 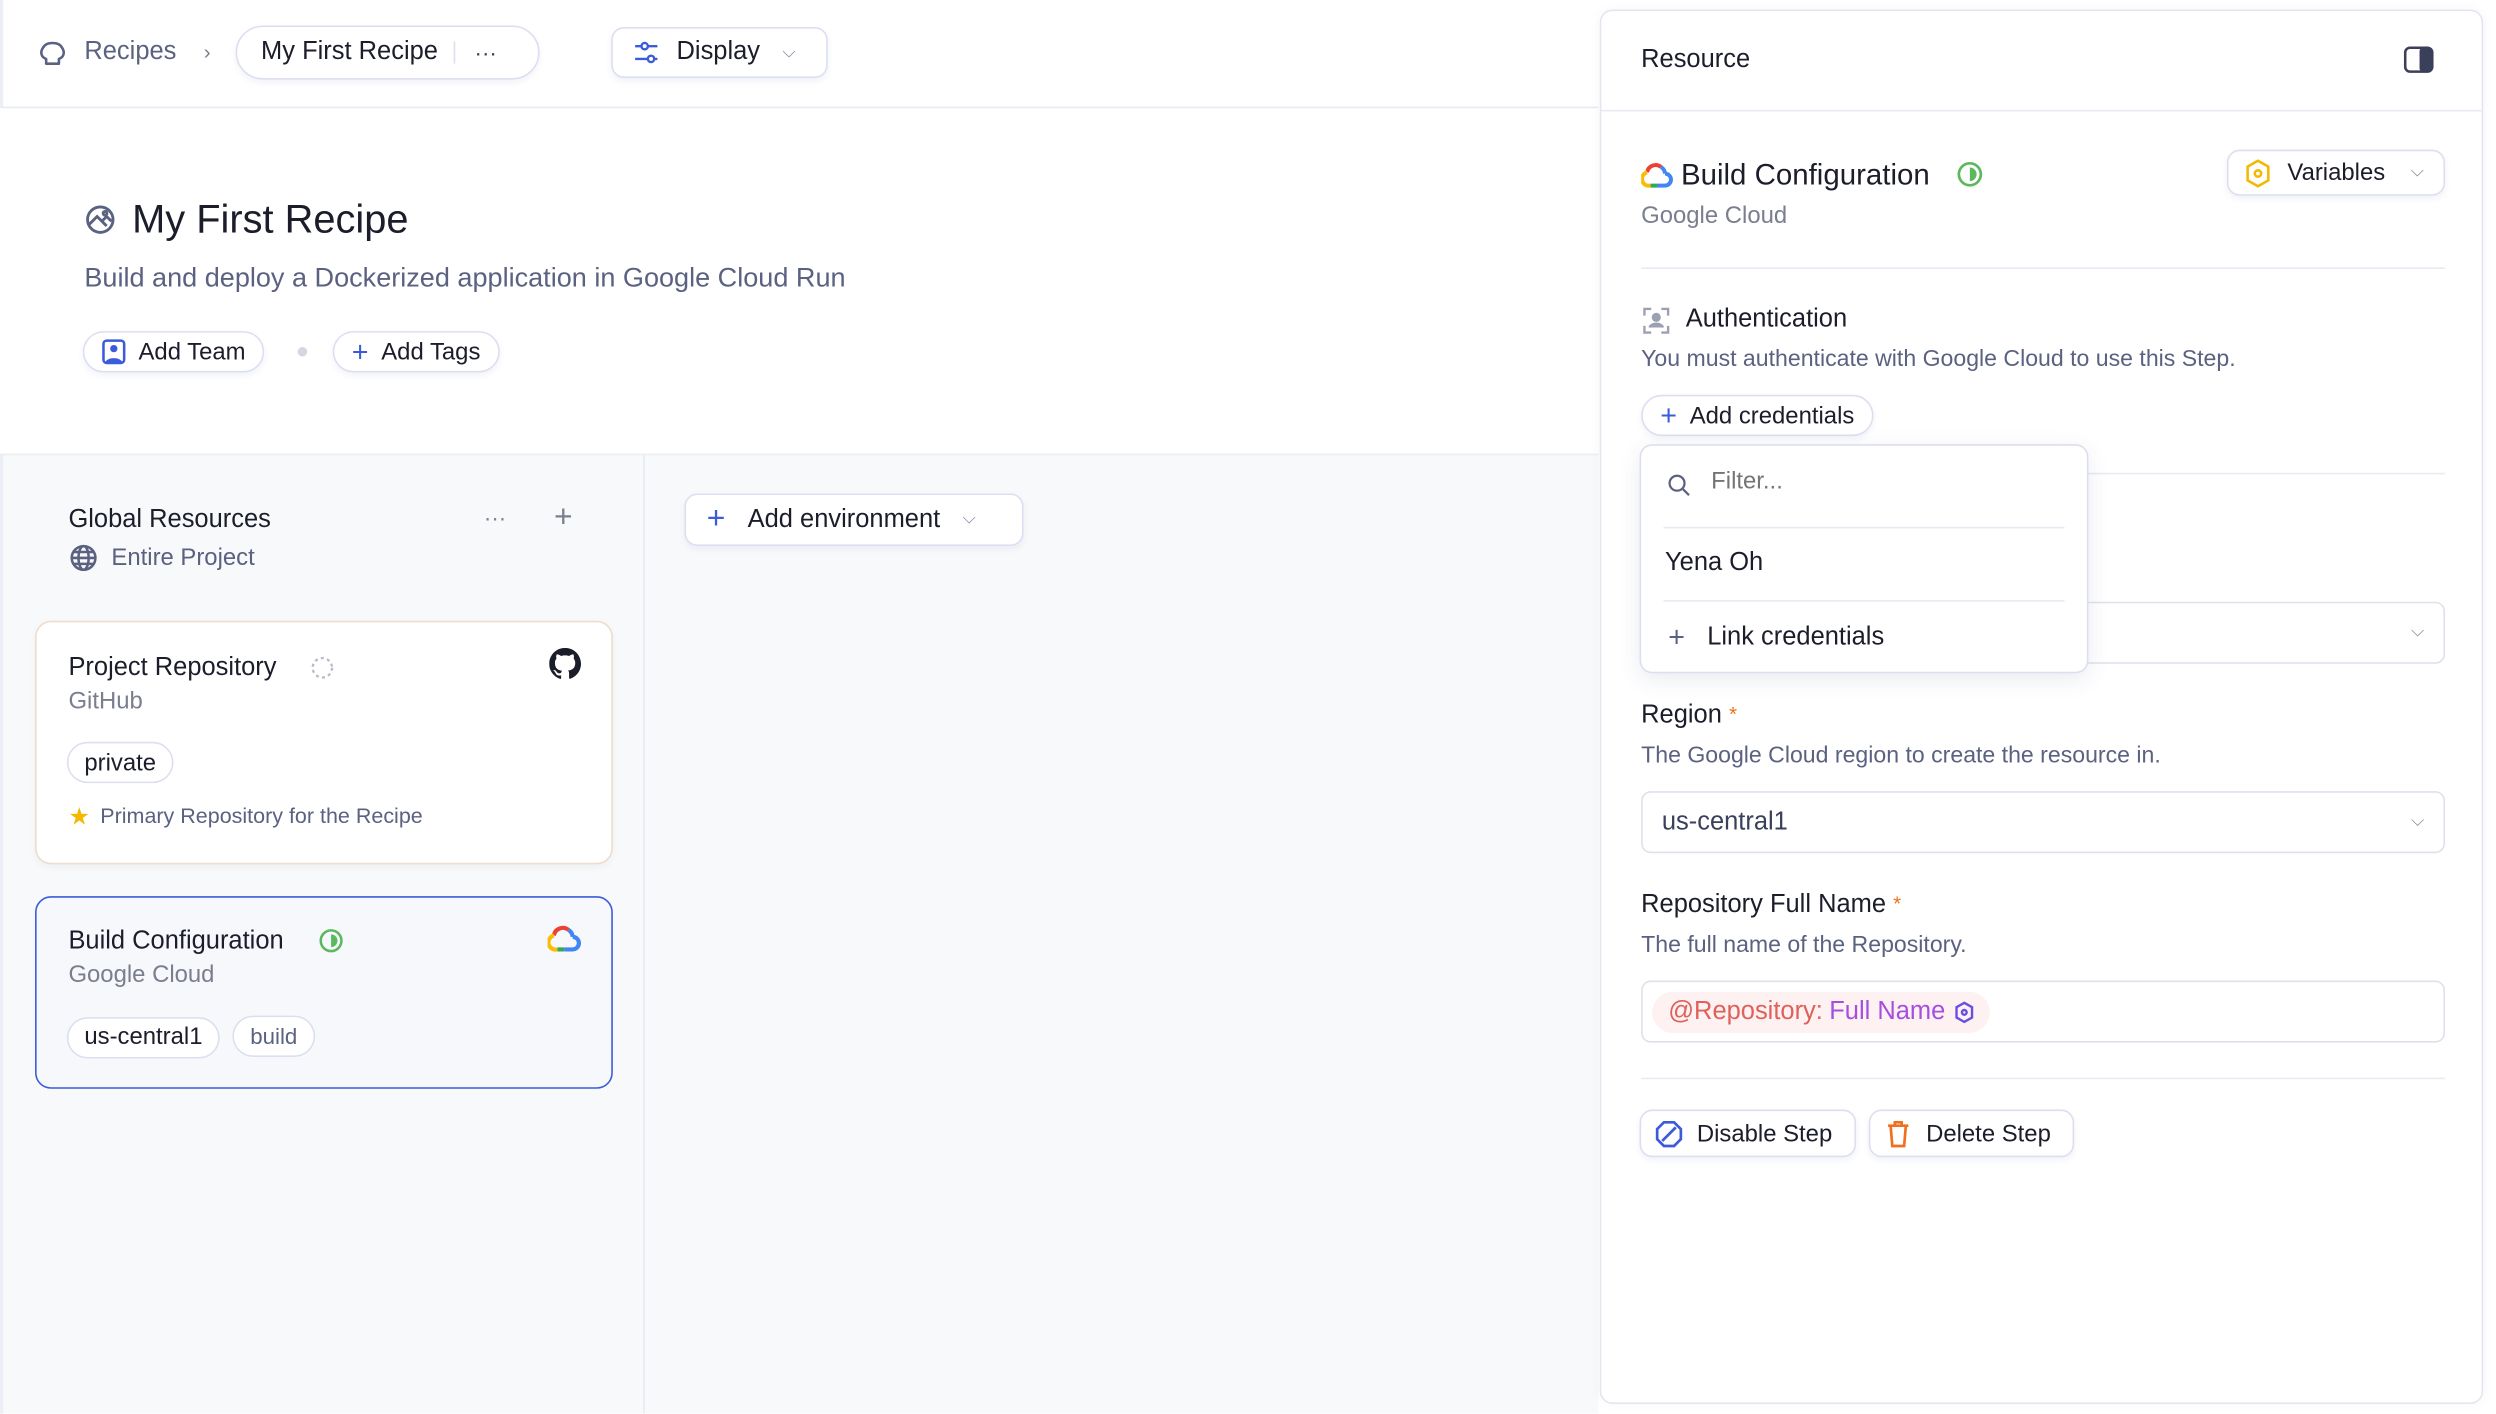 I want to click on repo-label: Repository Full Name *, so click(x=1771, y=905).